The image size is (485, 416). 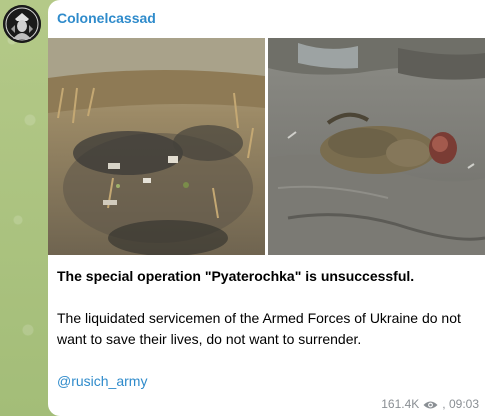 I want to click on post-time: , 09:03, so click(x=460, y=404).